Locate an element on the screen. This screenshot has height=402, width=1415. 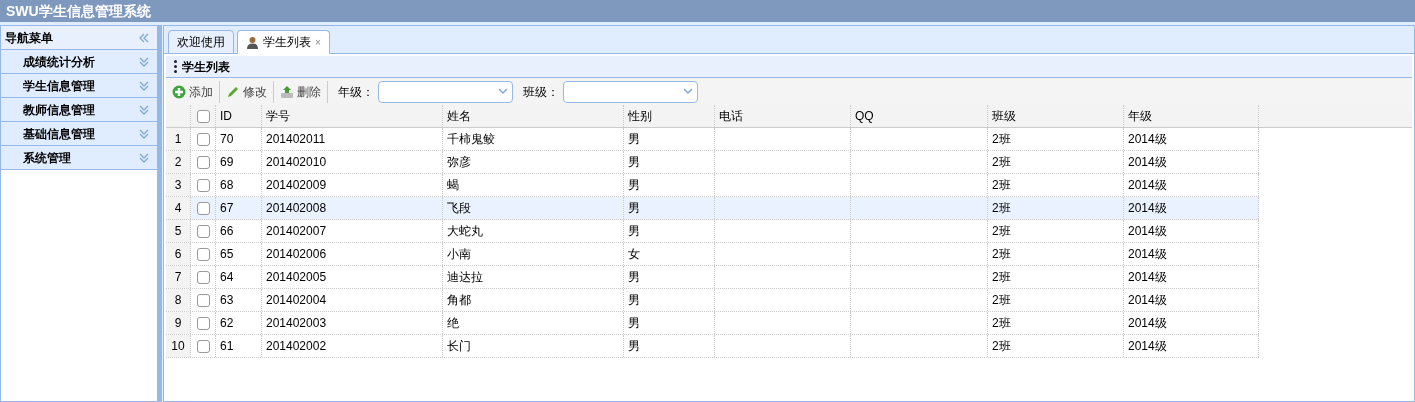
table-row: 8 63 201402004 角都 男 2班 2014级 is located at coordinates (712, 300).